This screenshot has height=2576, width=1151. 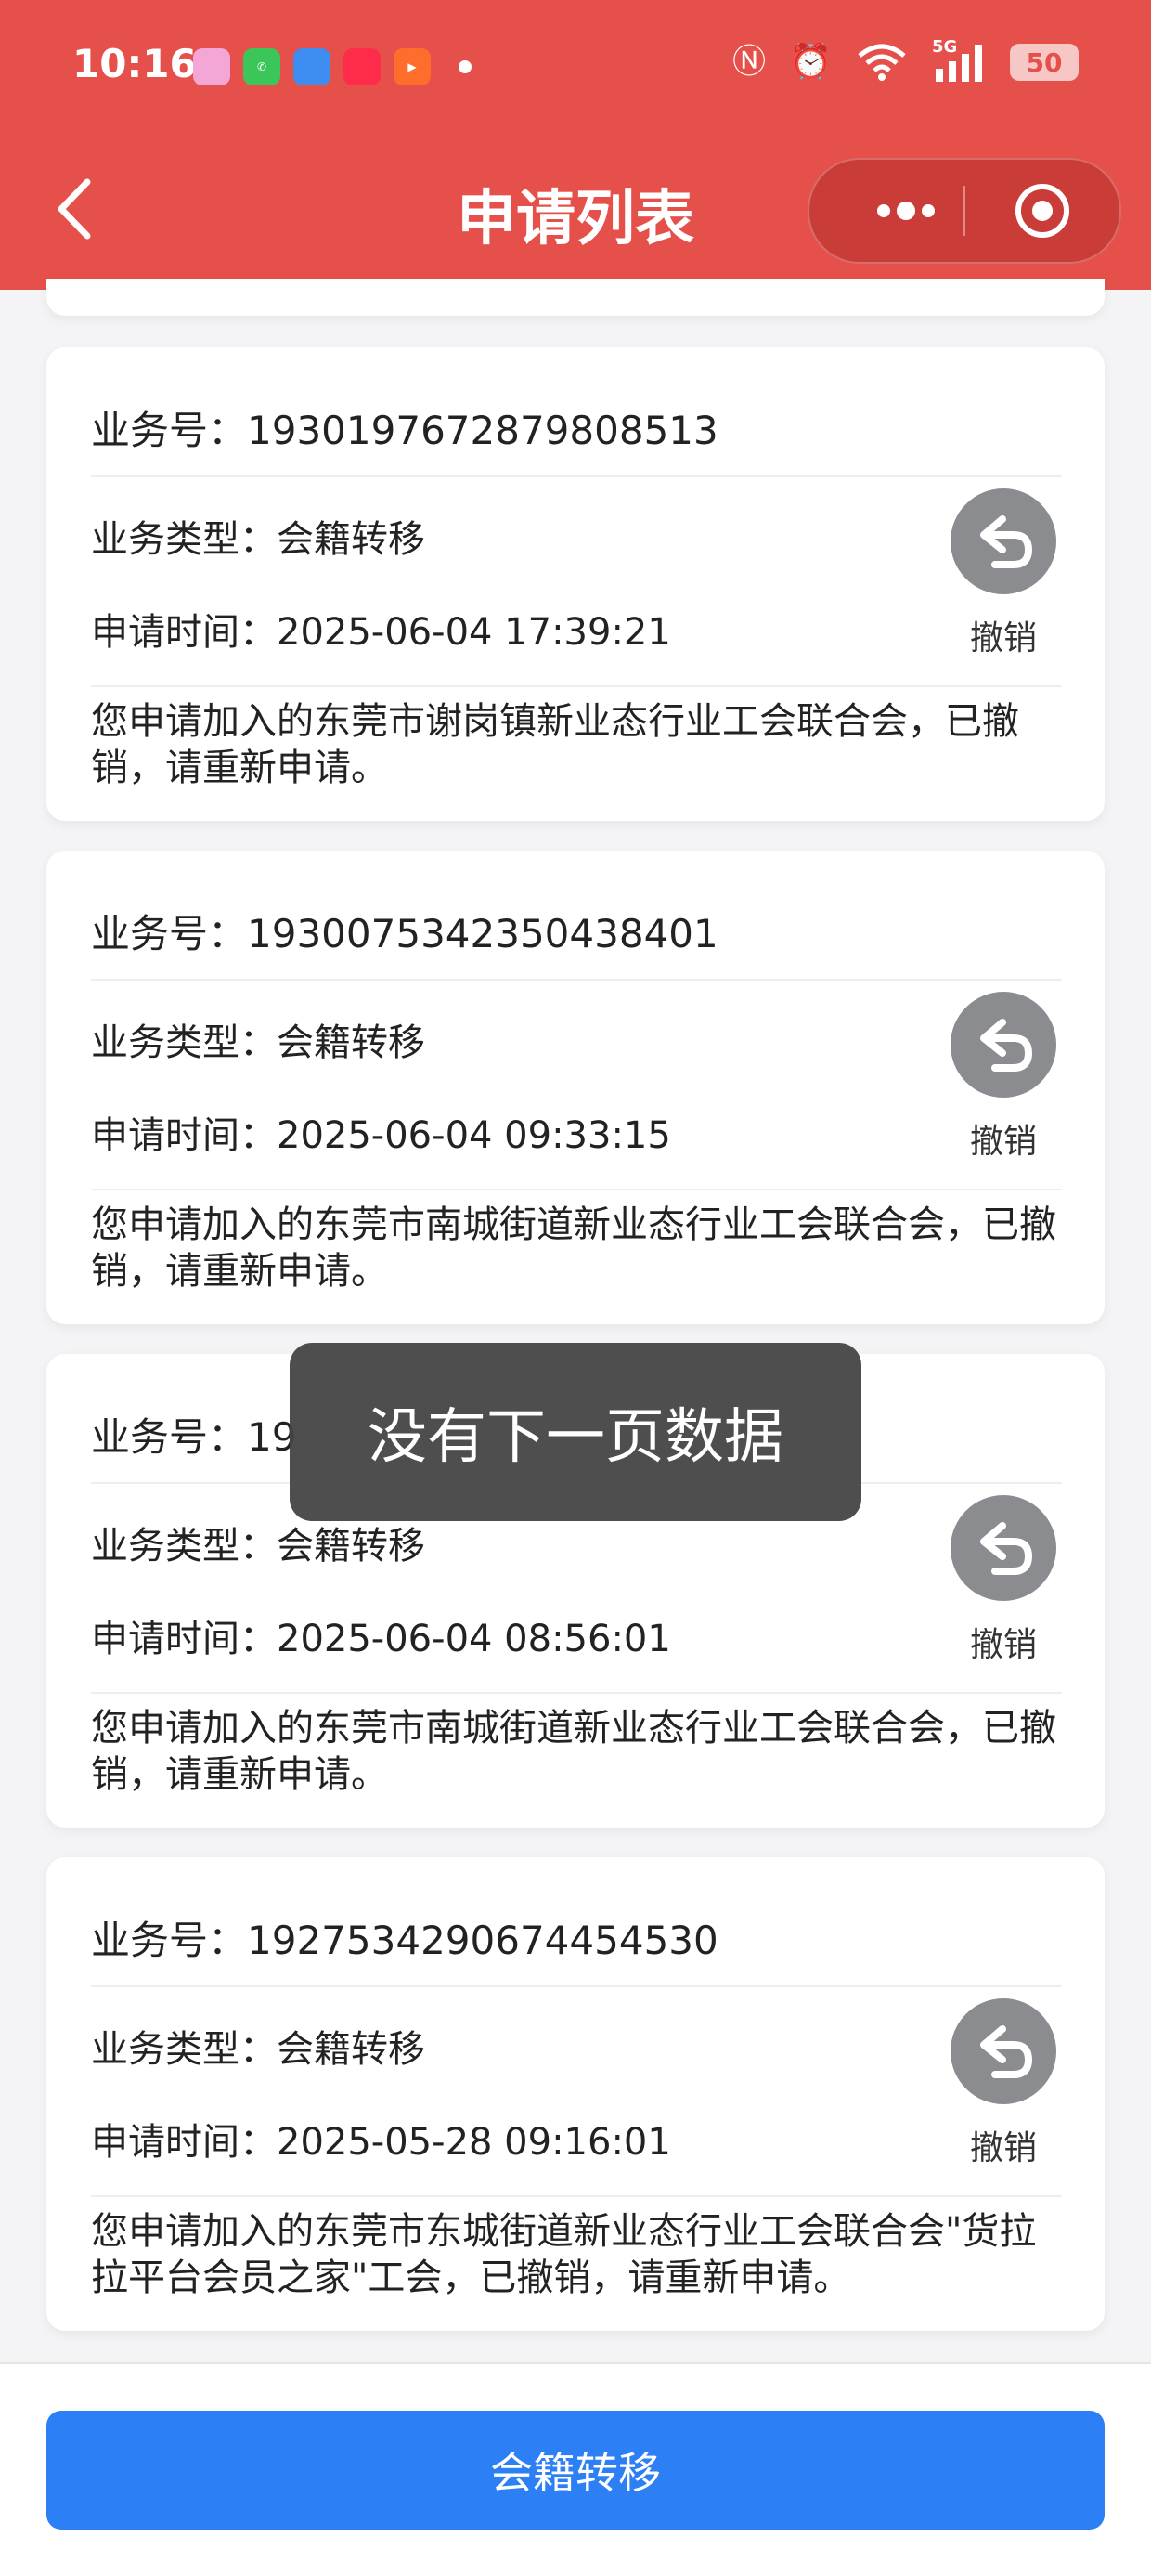 I want to click on application-status-text: 您申请加入的东莞市谢岗镇新业态行业工会联合会，已撤销，请重新申请。, so click(x=555, y=744).